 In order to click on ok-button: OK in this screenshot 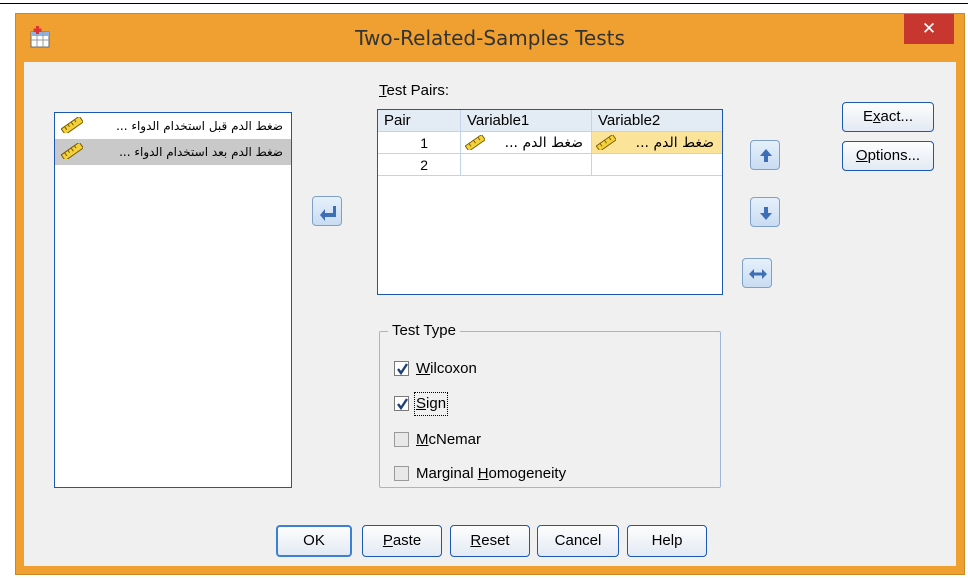, I will do `click(314, 541)`.